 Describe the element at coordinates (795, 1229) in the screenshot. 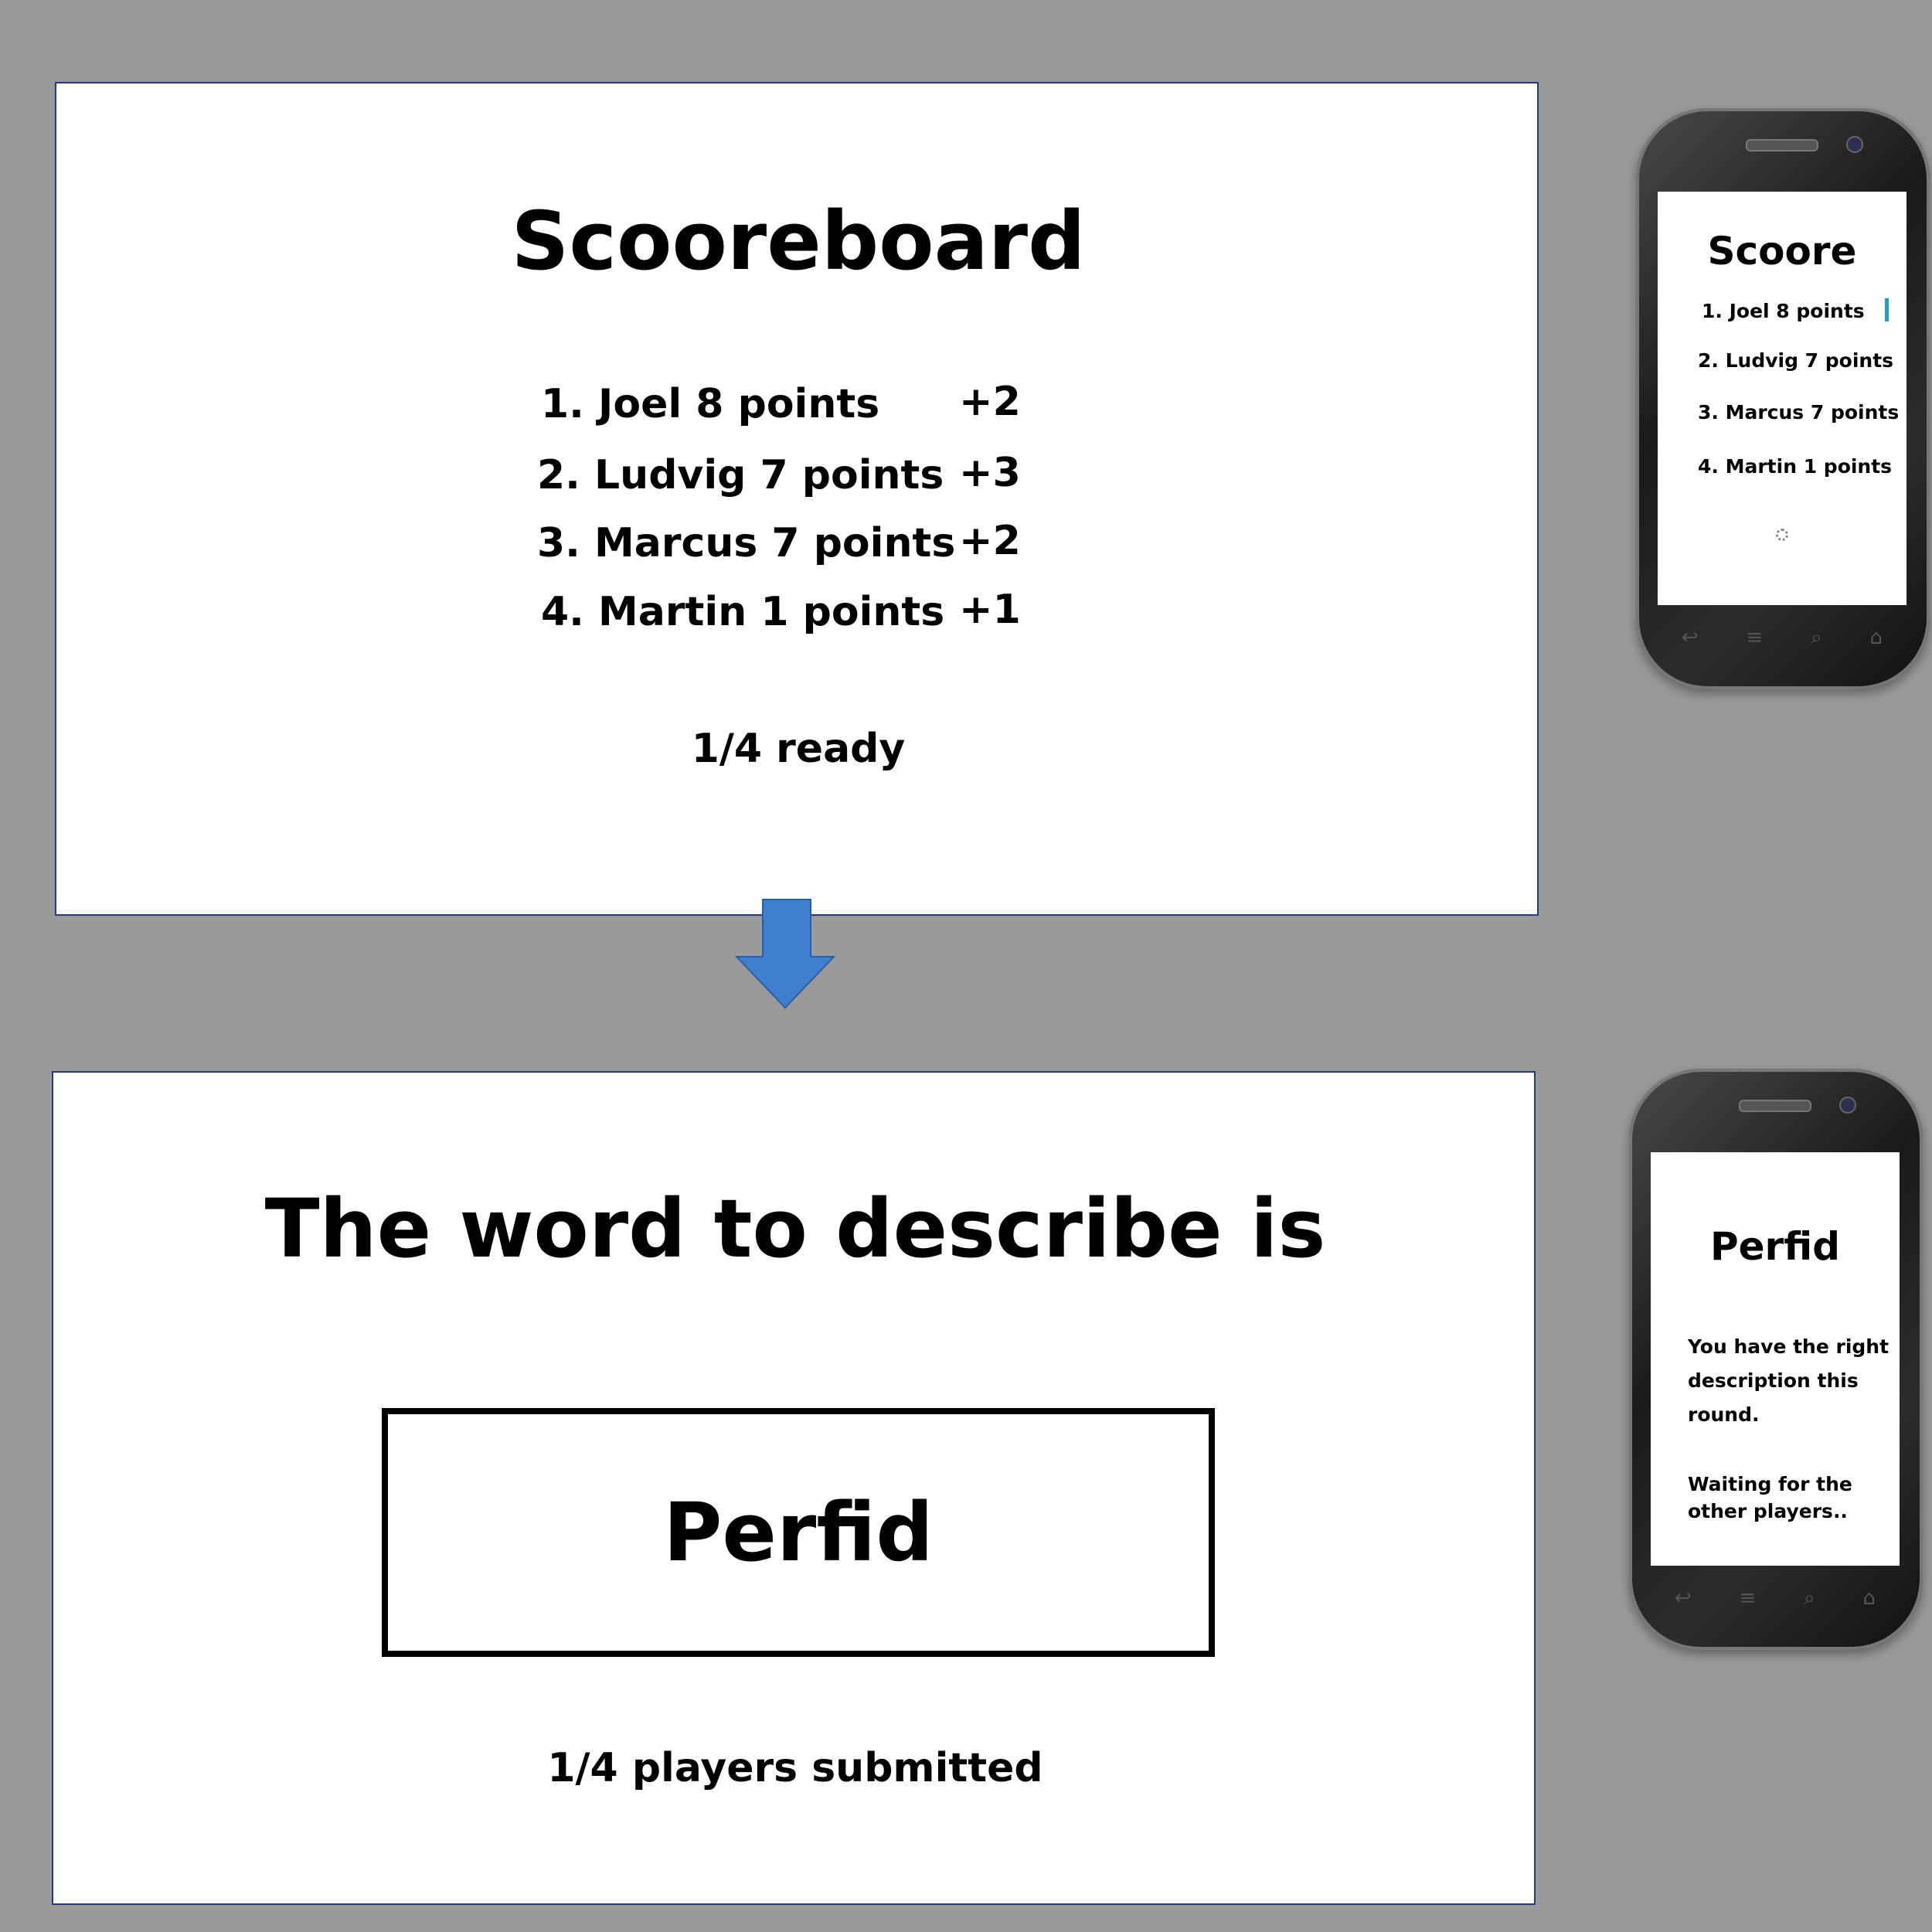

I see `word-heading: The word to describe is` at that location.